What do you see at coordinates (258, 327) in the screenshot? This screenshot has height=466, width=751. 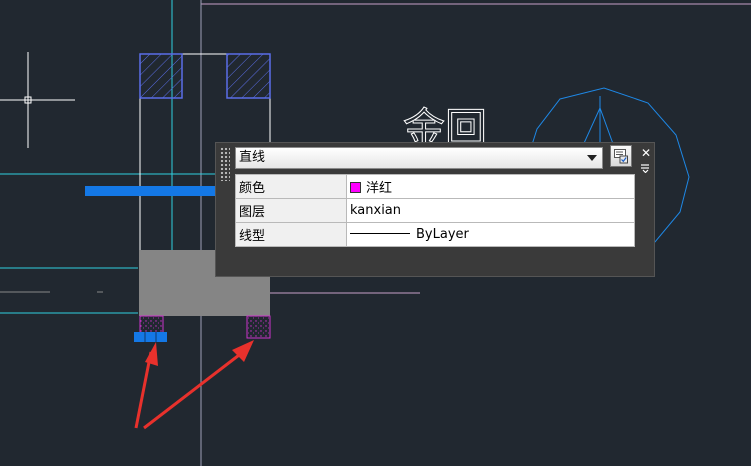 I see `magenta-pad-right` at bounding box center [258, 327].